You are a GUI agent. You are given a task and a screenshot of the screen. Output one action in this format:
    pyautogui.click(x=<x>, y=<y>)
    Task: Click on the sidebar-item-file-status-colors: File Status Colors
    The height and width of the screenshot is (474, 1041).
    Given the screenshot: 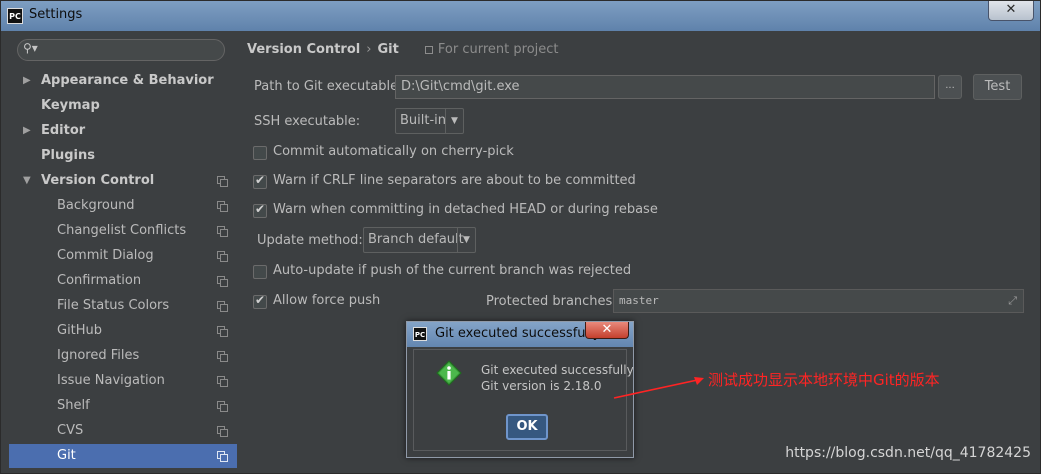 What is the action you would take?
    pyautogui.click(x=123, y=306)
    